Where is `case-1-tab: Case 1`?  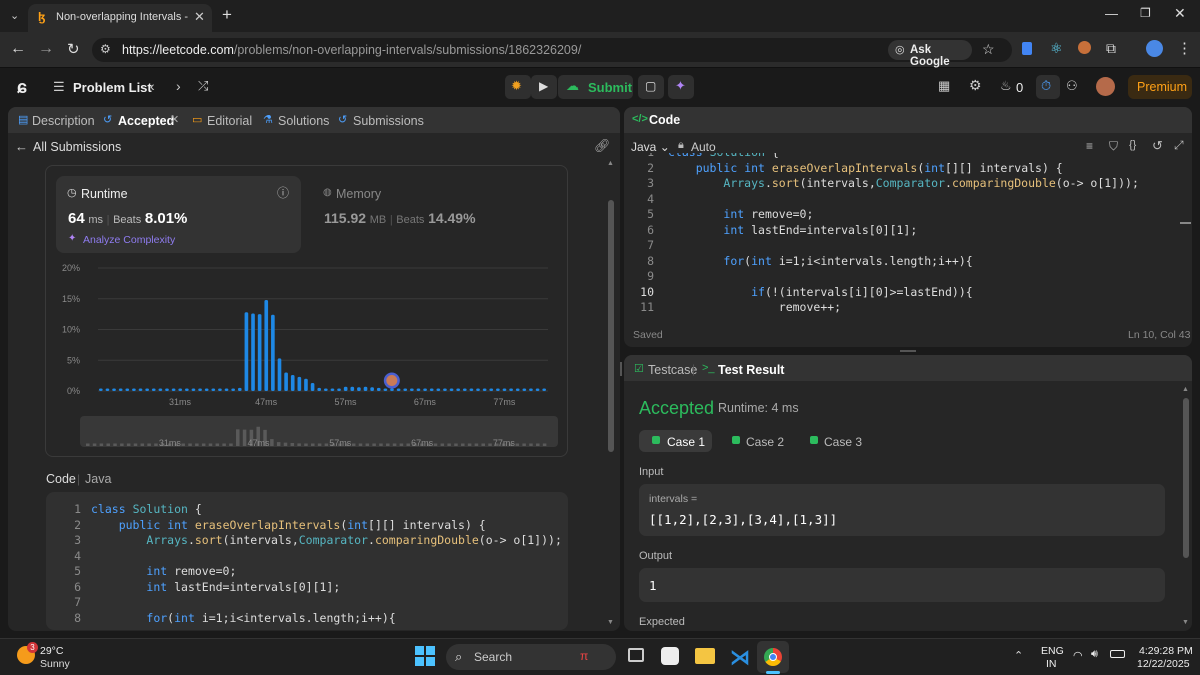 case-1-tab: Case 1 is located at coordinates (675, 441).